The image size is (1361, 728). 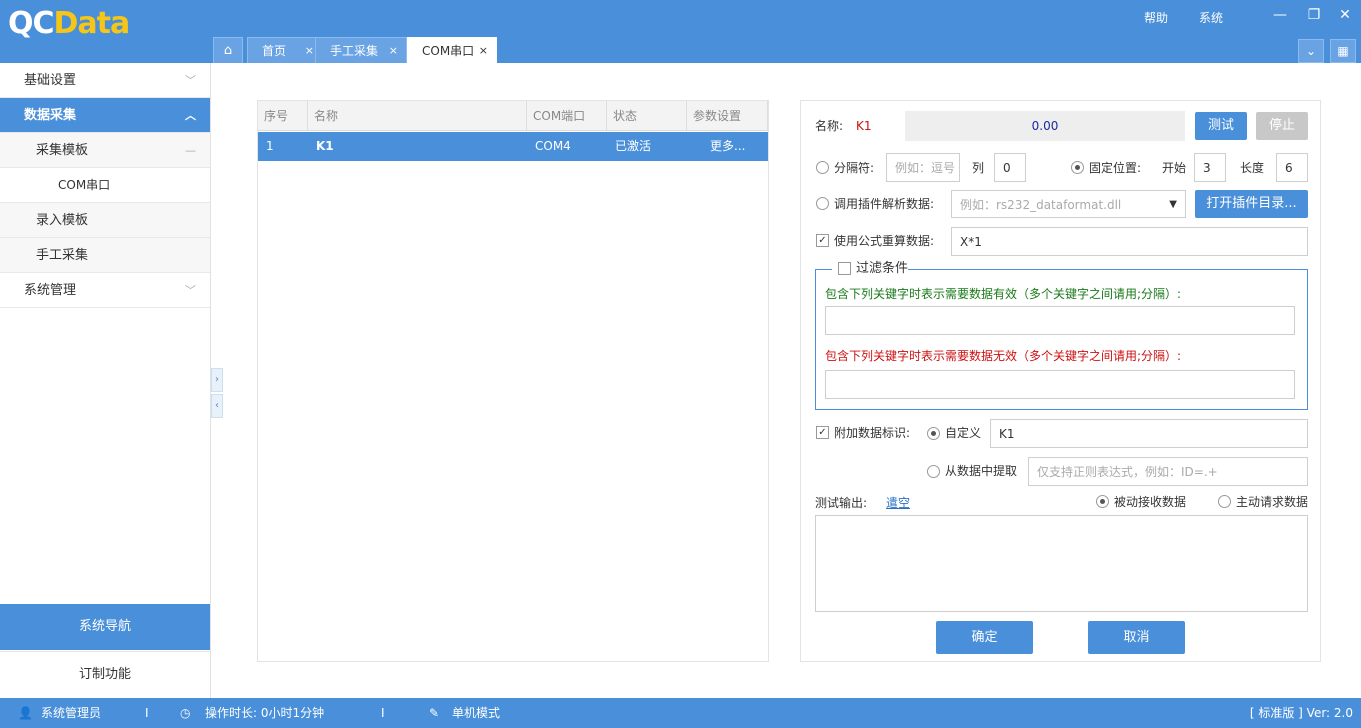 I want to click on name-label: 名称:, so click(x=829, y=126).